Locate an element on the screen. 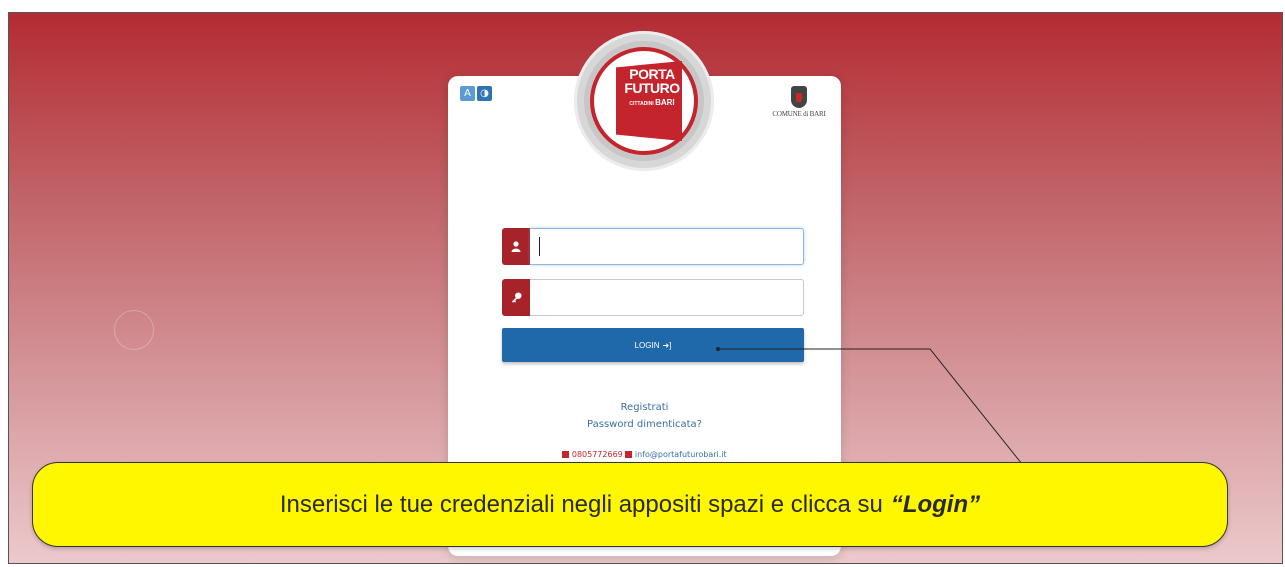  contact-email: info@portafuturobari.it is located at coordinates (681, 454).